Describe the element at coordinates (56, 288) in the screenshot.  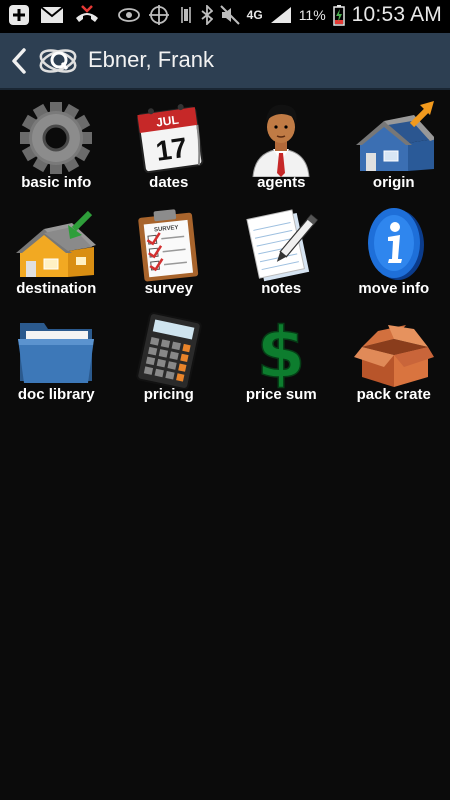
I see `tile-label: destination` at that location.